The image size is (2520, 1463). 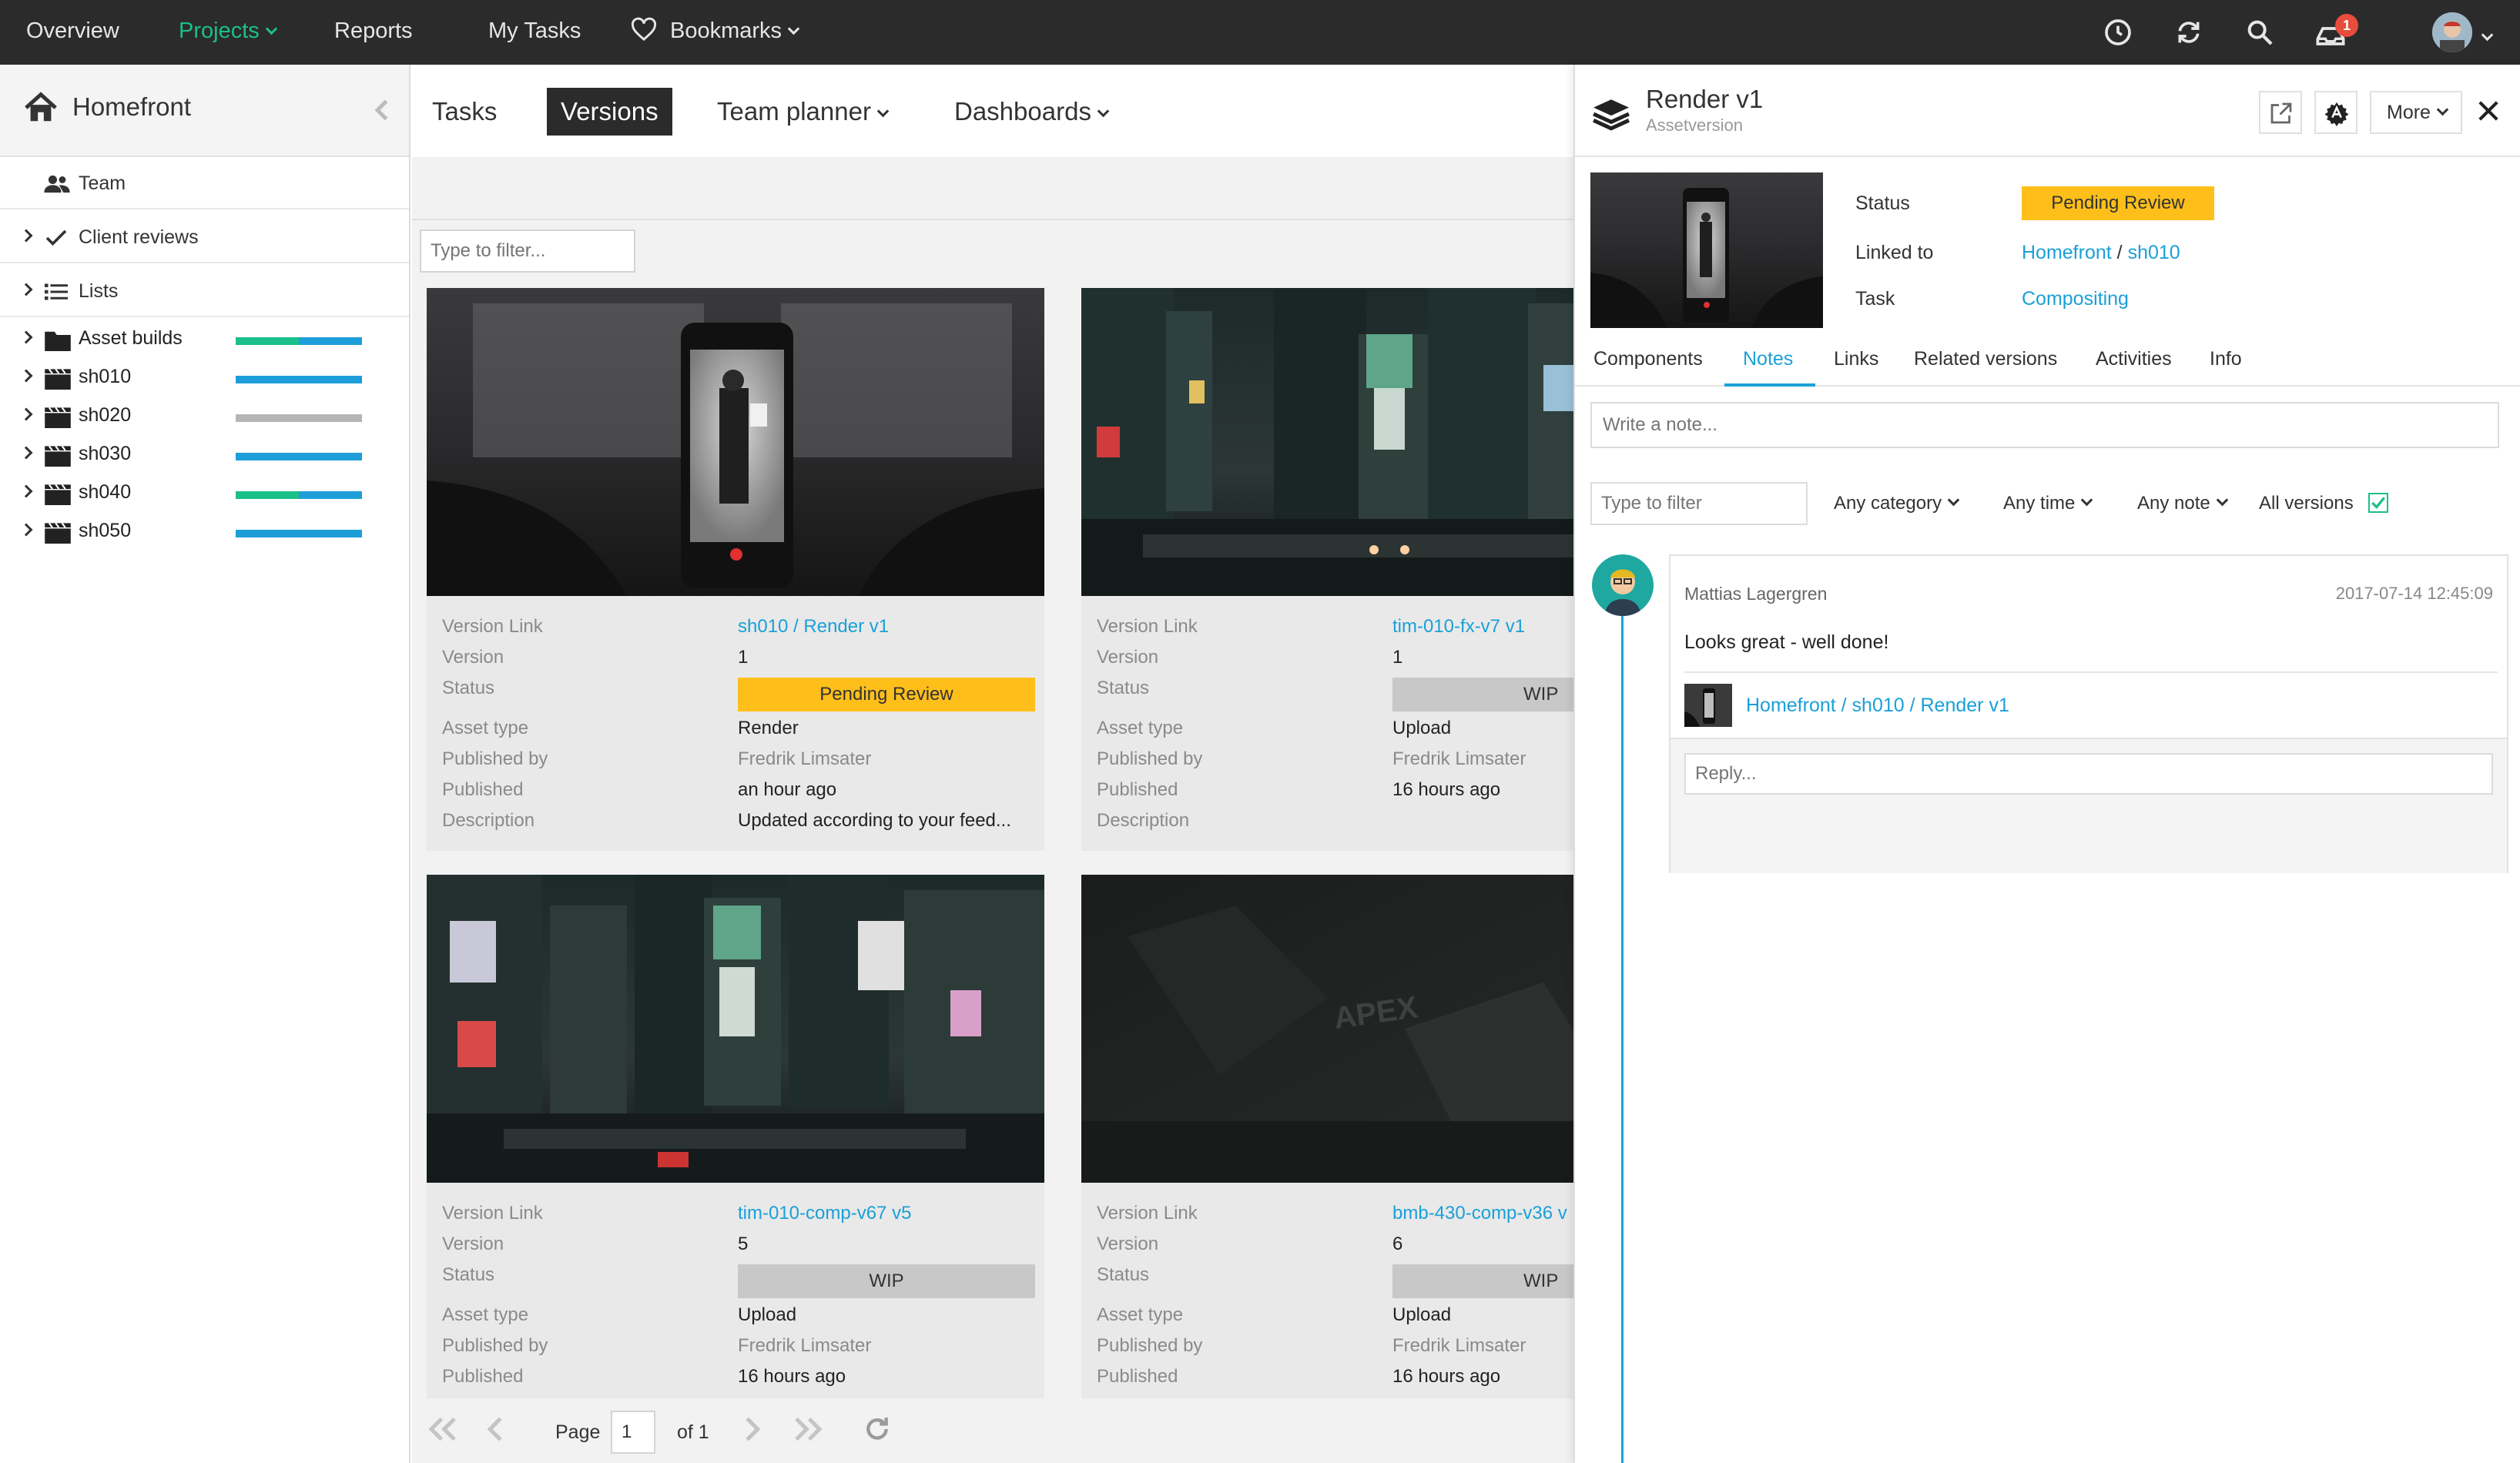 I want to click on clapper-icon, so click(x=58, y=456).